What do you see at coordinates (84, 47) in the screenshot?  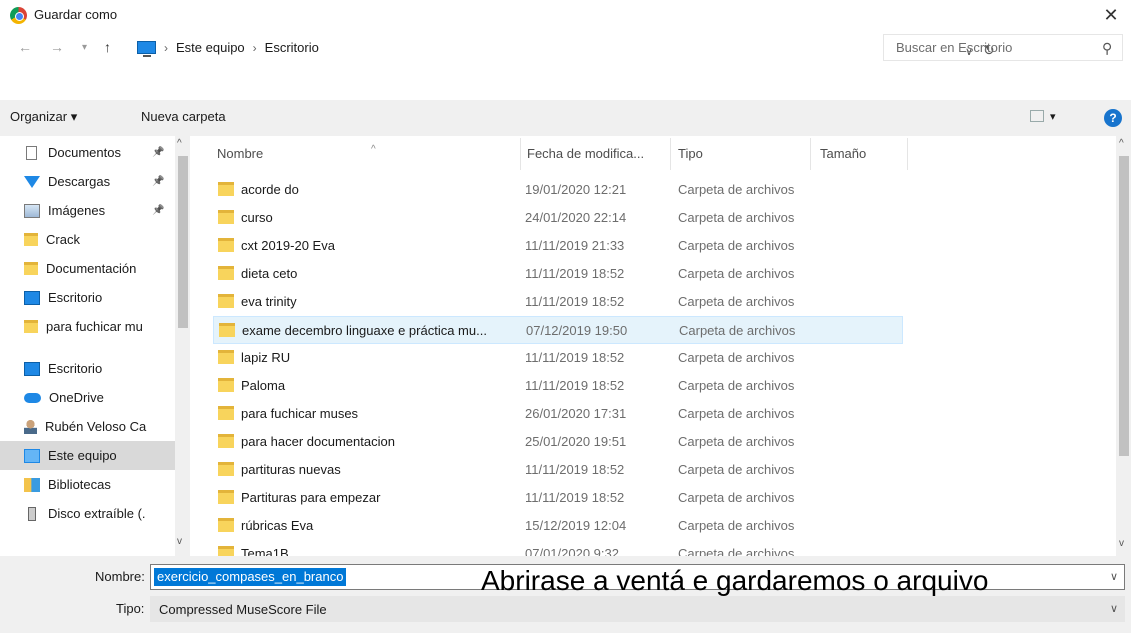 I see `recent-locations-chevron-icon: ▾` at bounding box center [84, 47].